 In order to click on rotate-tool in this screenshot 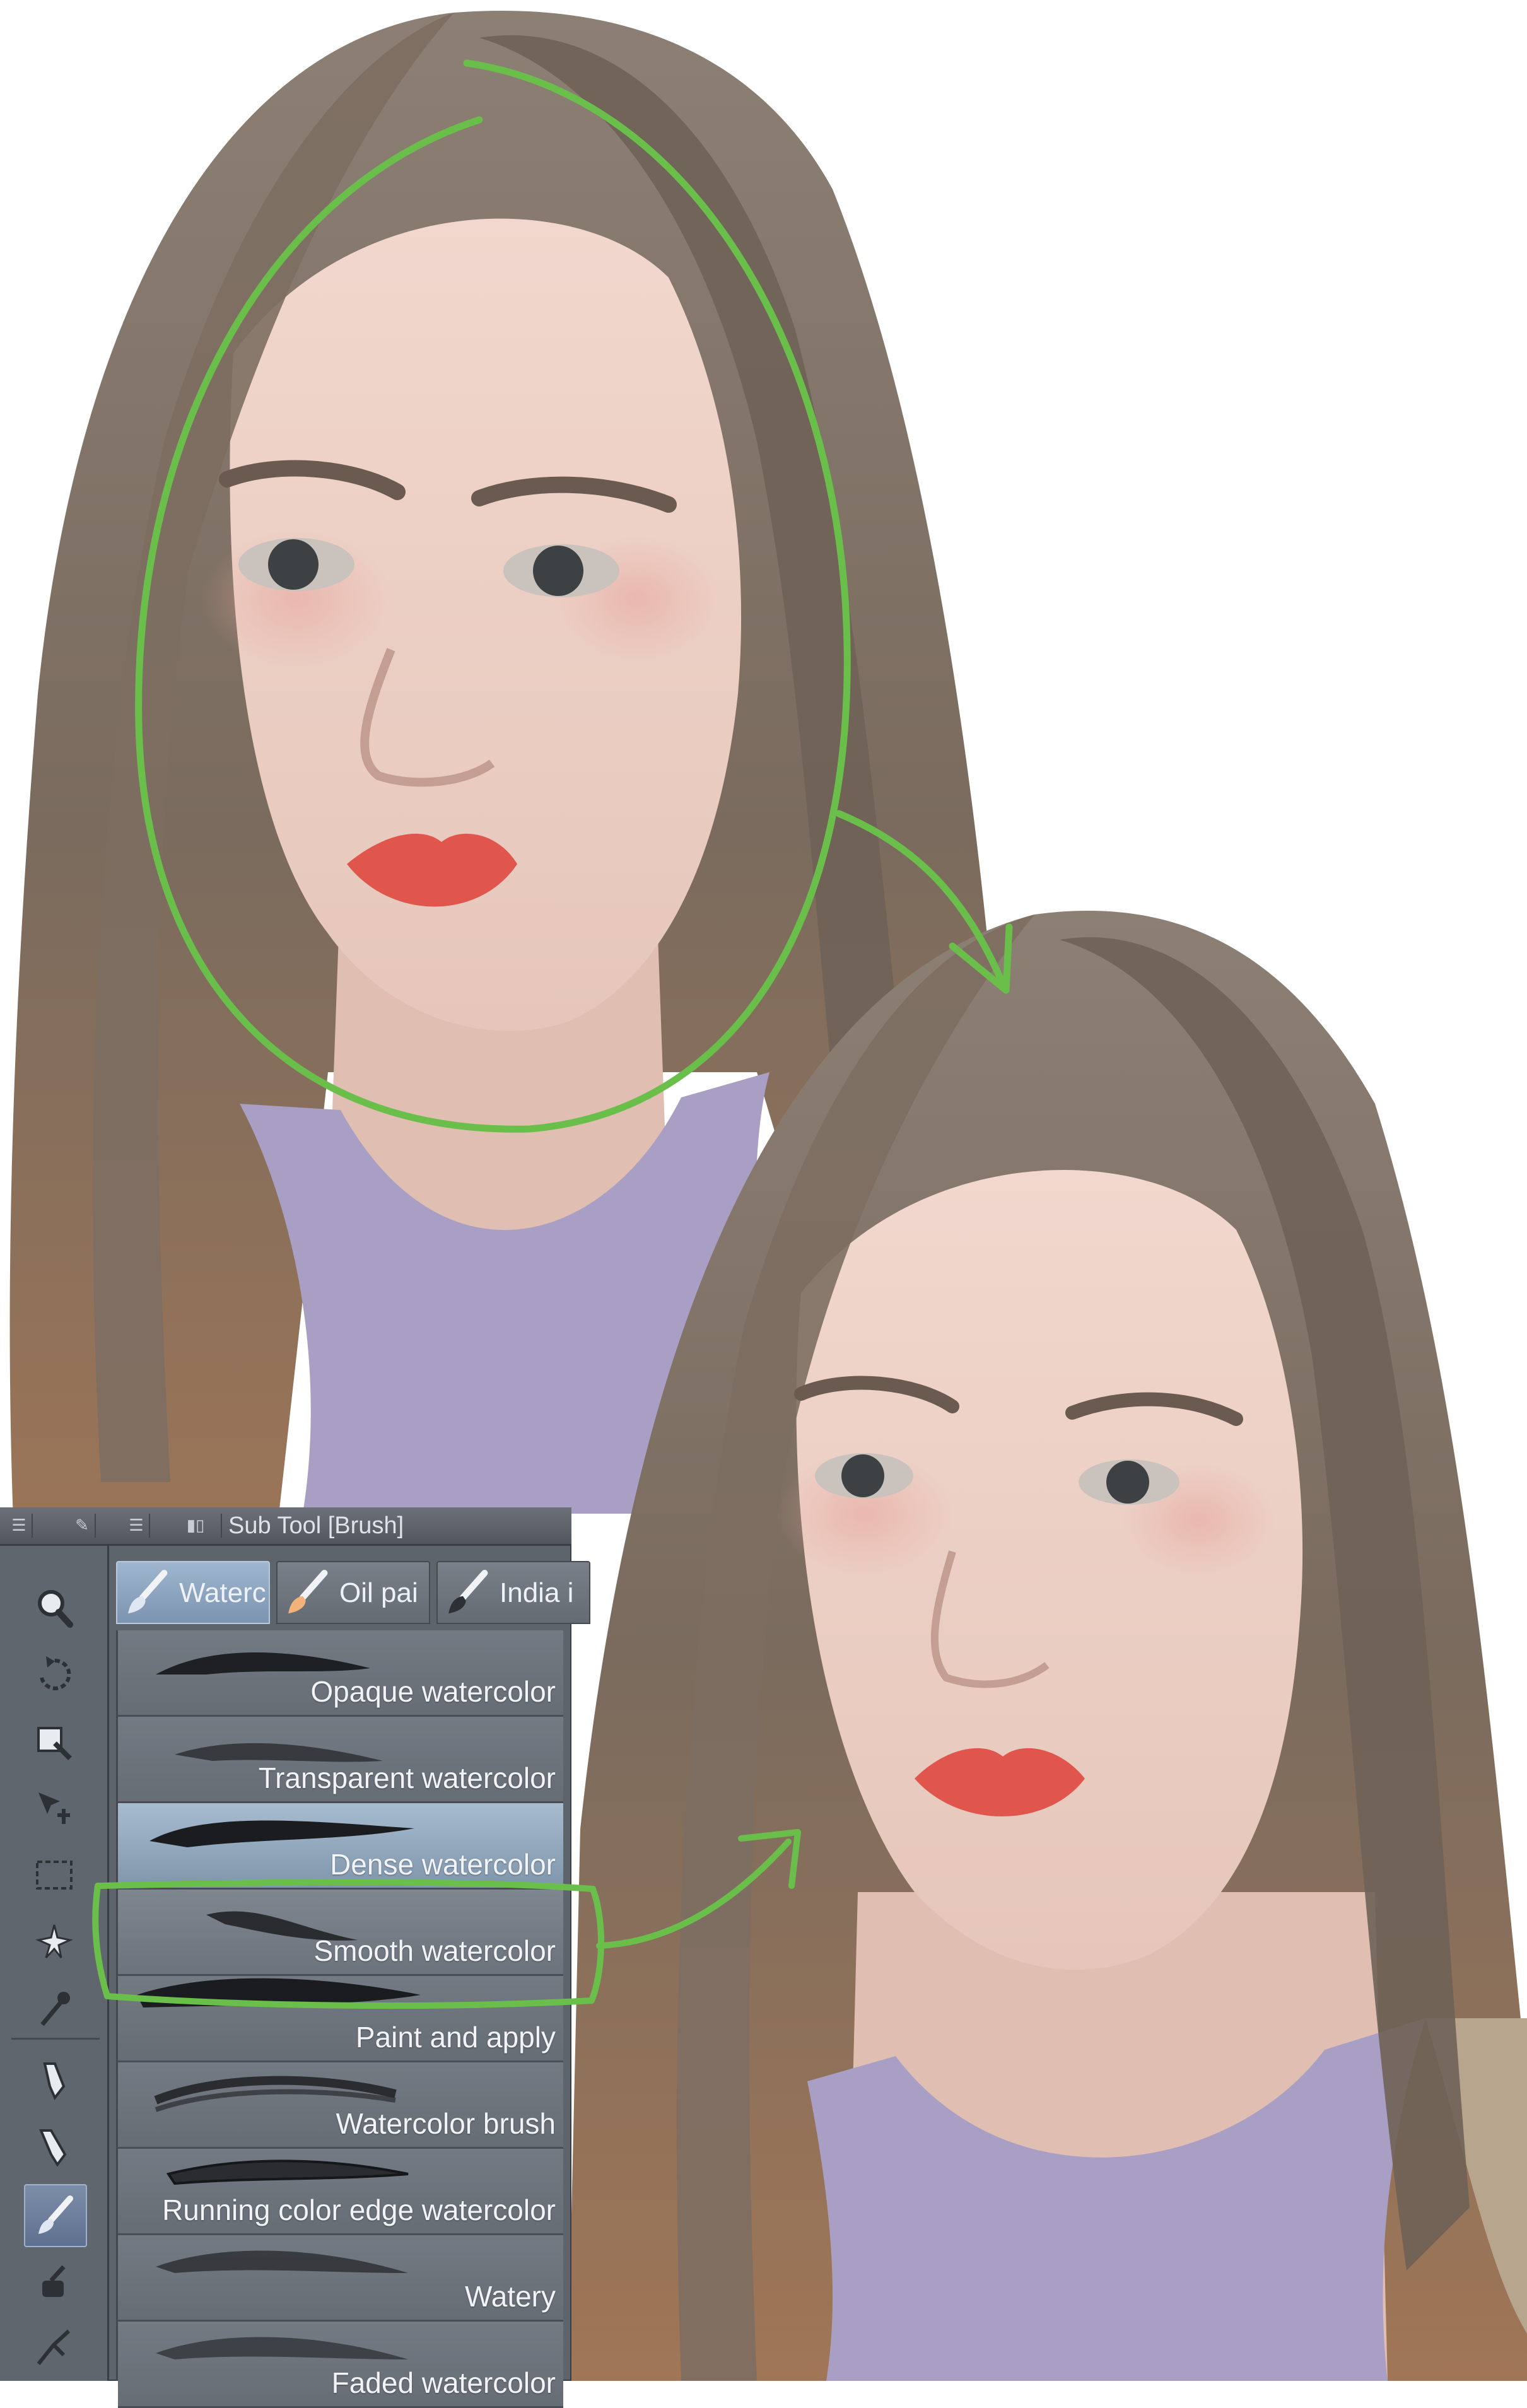, I will do `click(54, 1675)`.